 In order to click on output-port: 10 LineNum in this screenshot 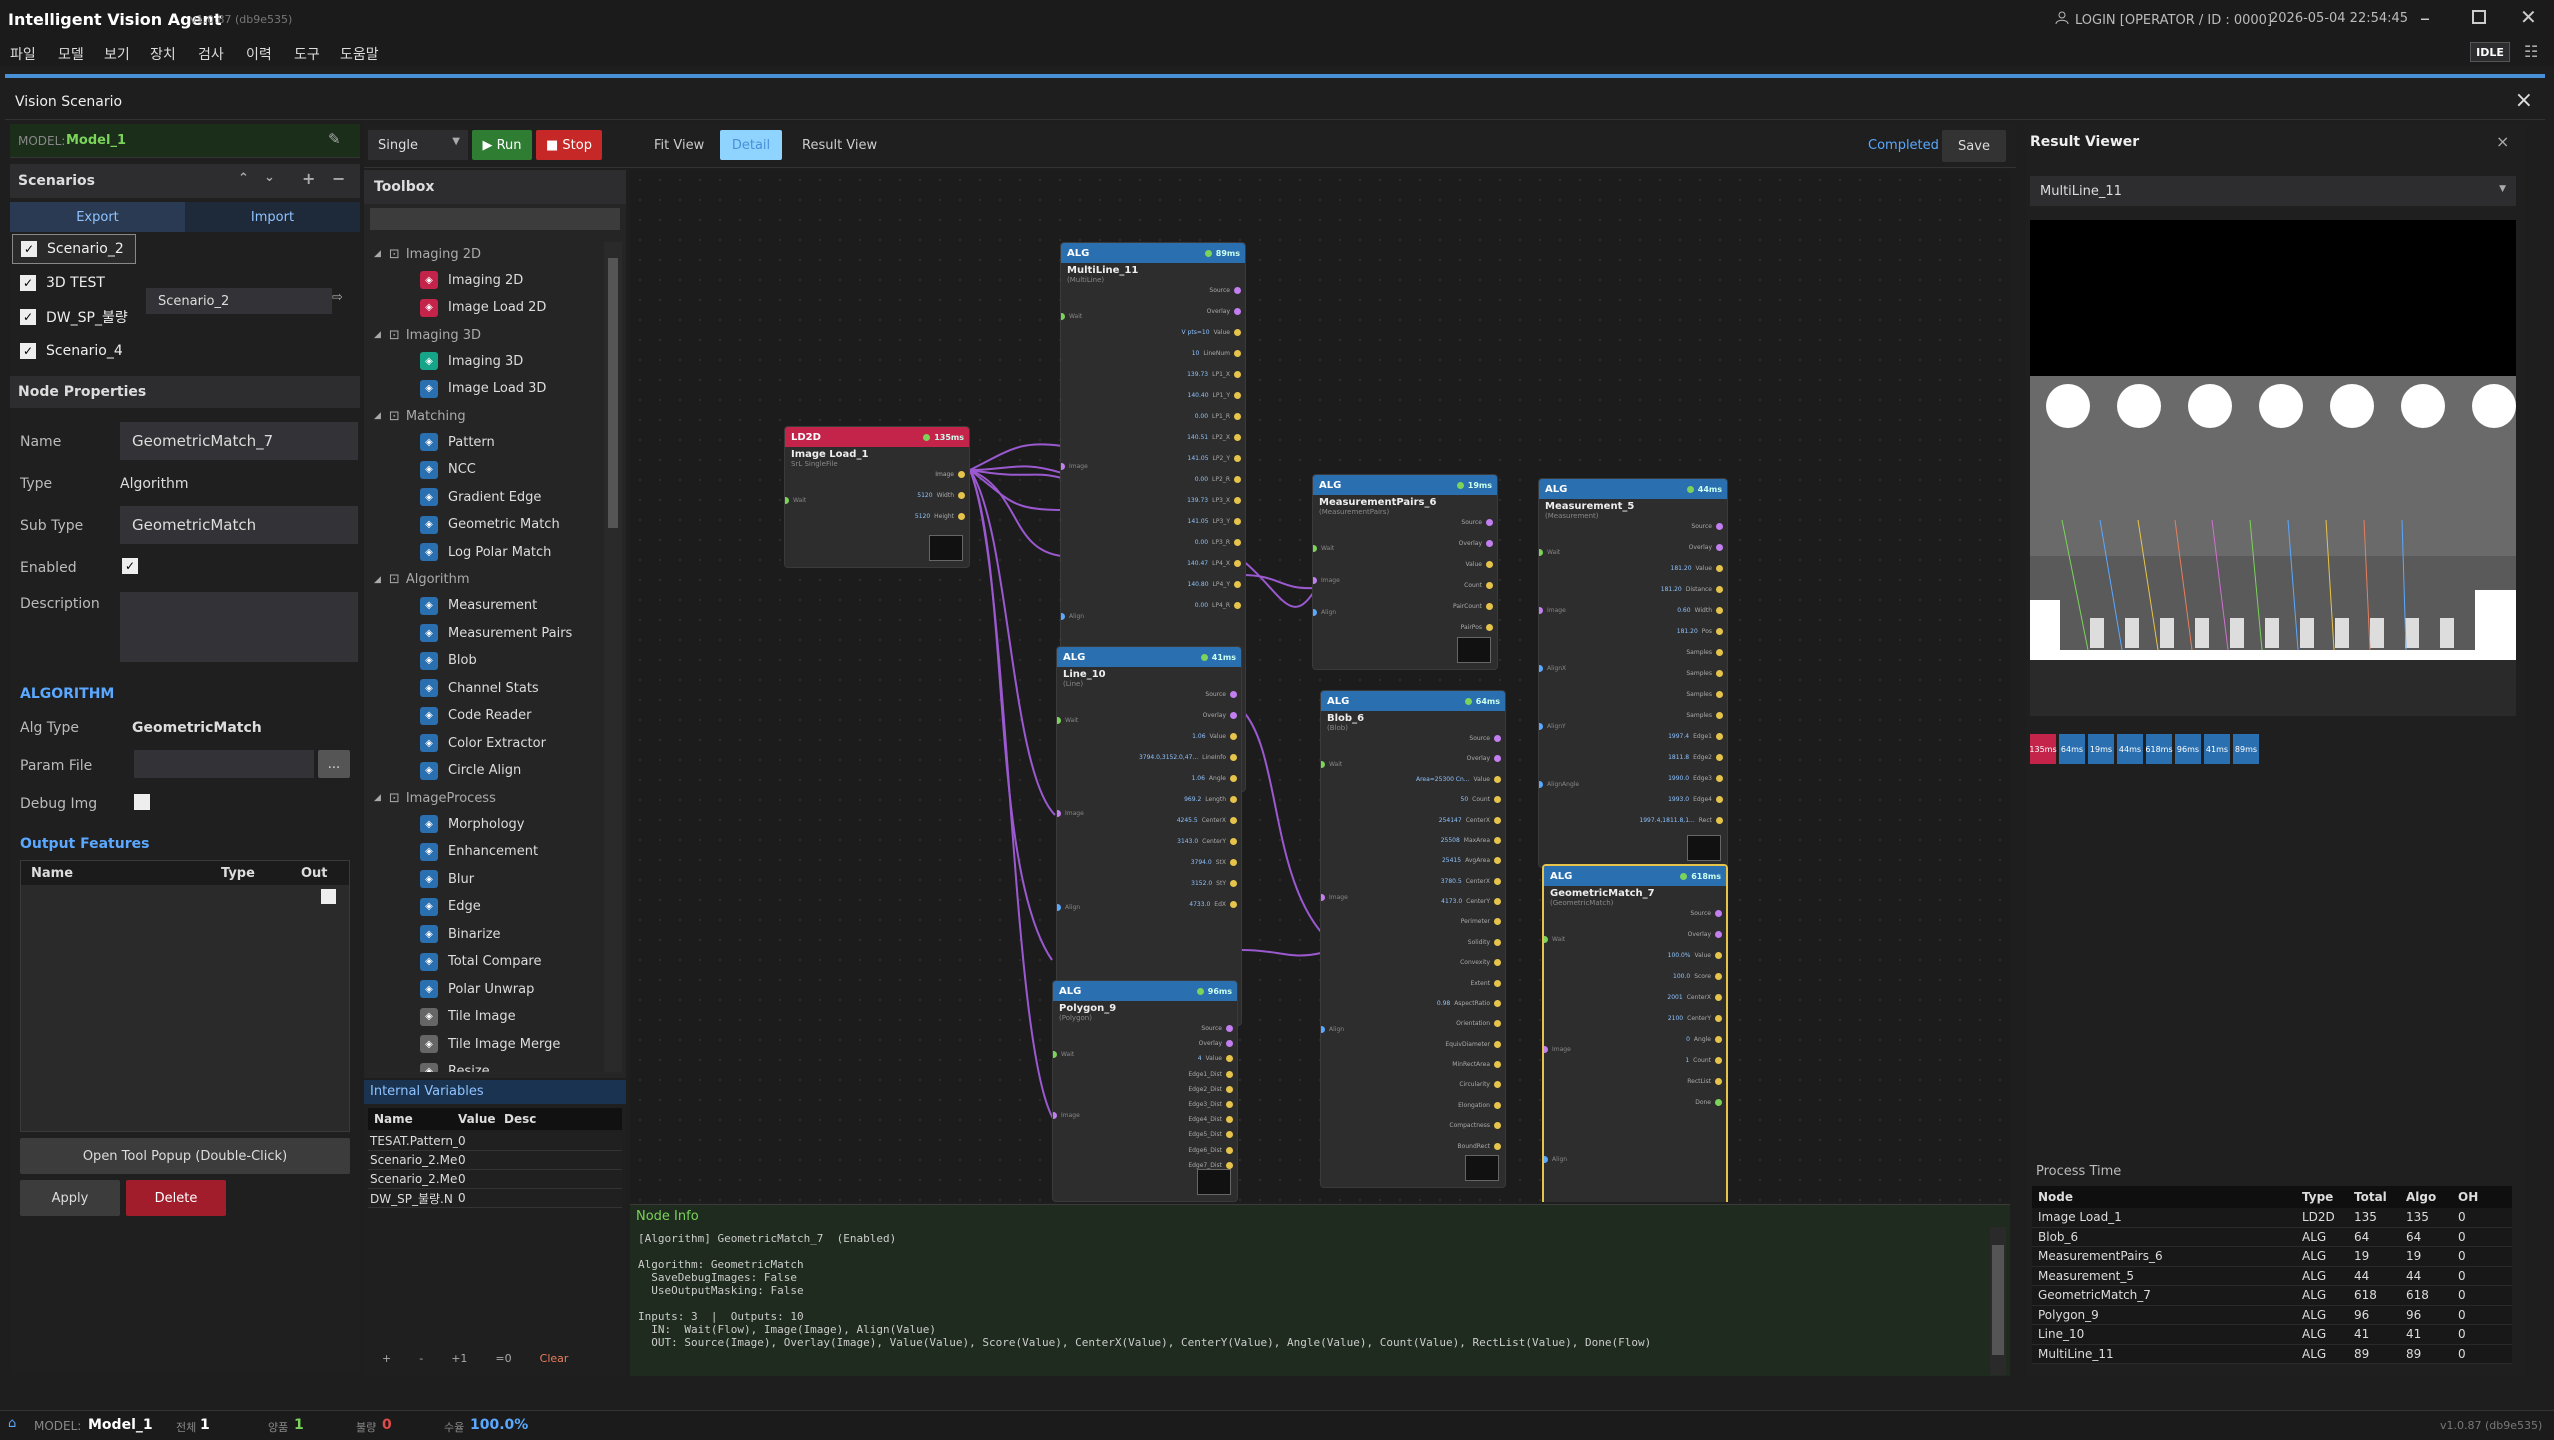, I will do `click(1216, 353)`.